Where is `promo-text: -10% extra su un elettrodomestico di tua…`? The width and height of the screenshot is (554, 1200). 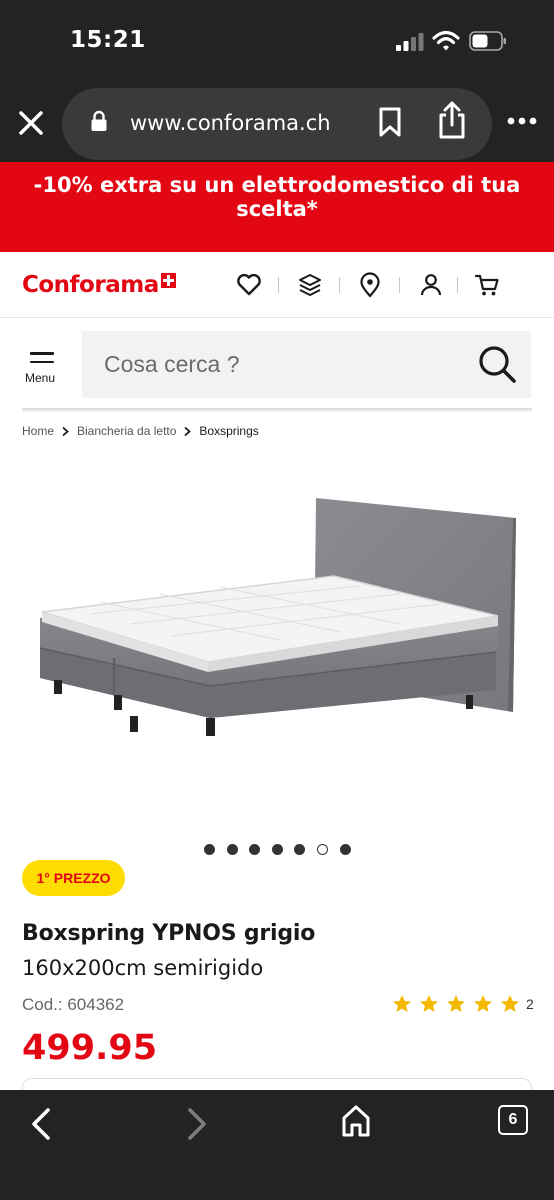 promo-text: -10% extra su un elettrodomestico di tua… is located at coordinates (277, 197).